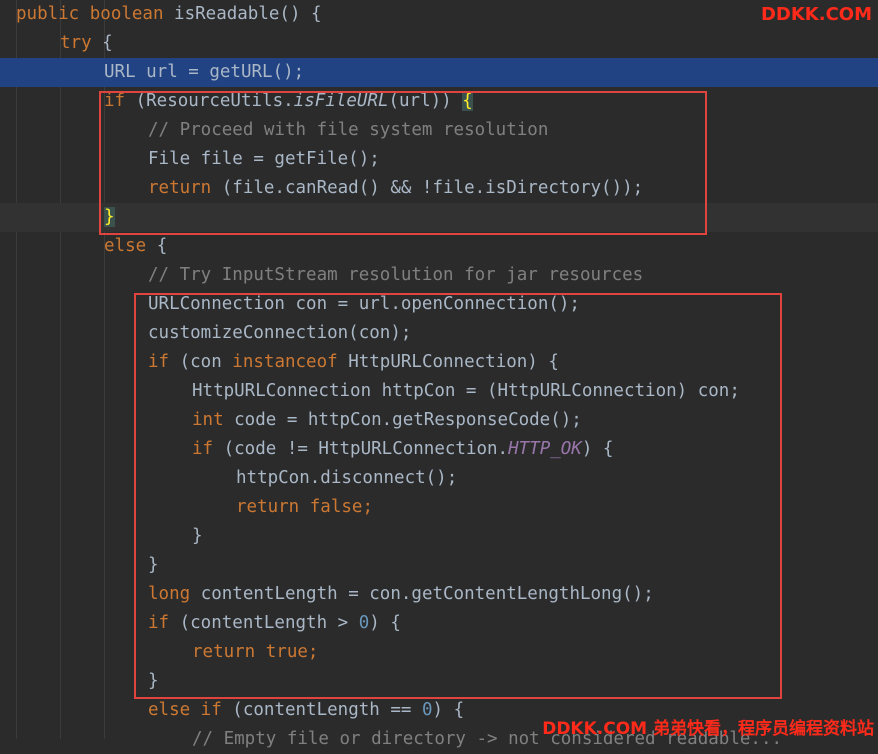 The image size is (878, 754). What do you see at coordinates (425, 101) in the screenshot?
I see `code-text: (url))` at bounding box center [425, 101].